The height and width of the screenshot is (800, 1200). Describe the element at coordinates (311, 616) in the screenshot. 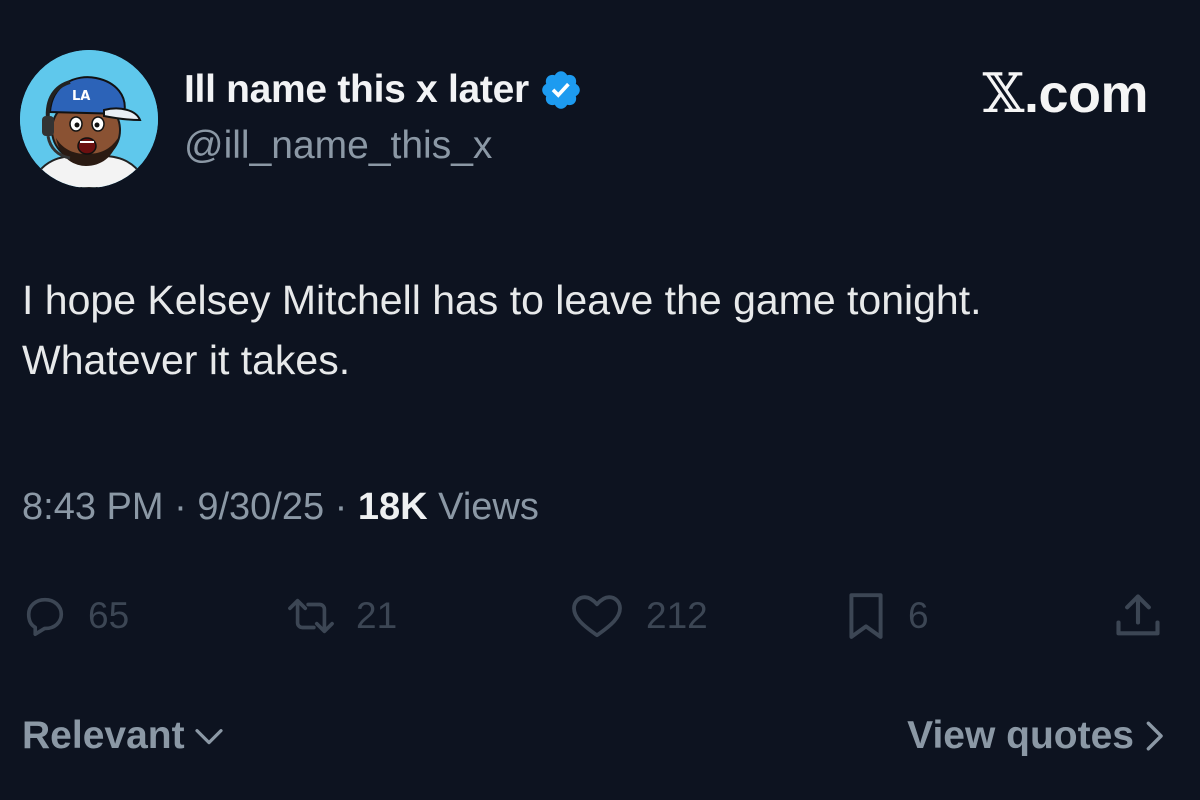

I see `repost-icon` at that location.